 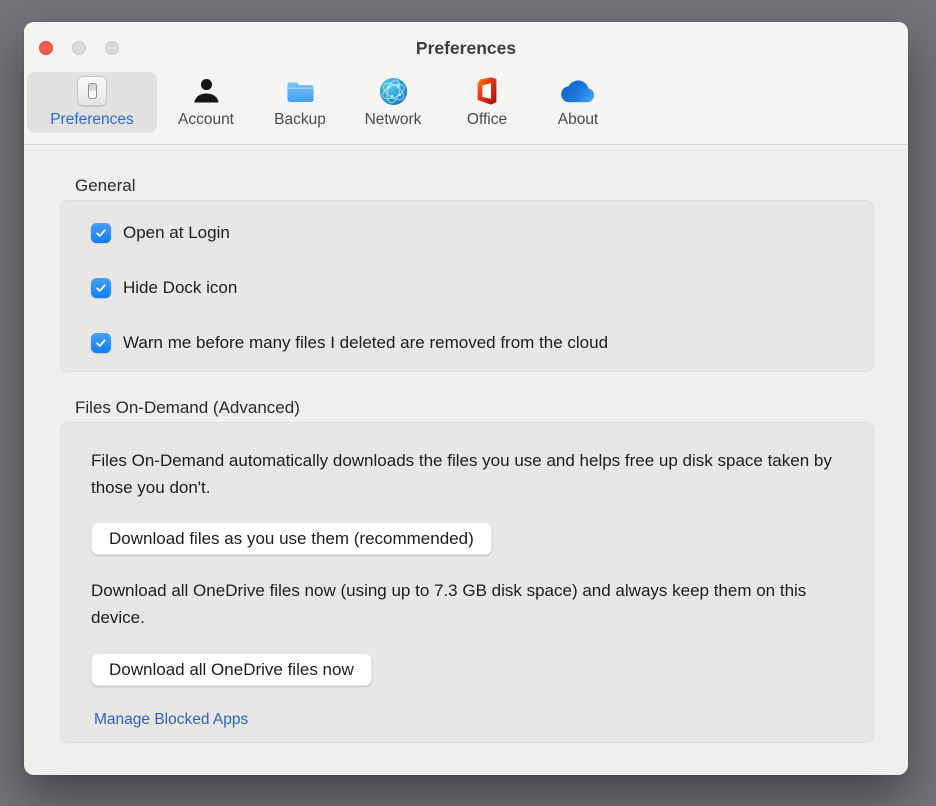 What do you see at coordinates (393, 91) in the screenshot?
I see `globe-icon` at bounding box center [393, 91].